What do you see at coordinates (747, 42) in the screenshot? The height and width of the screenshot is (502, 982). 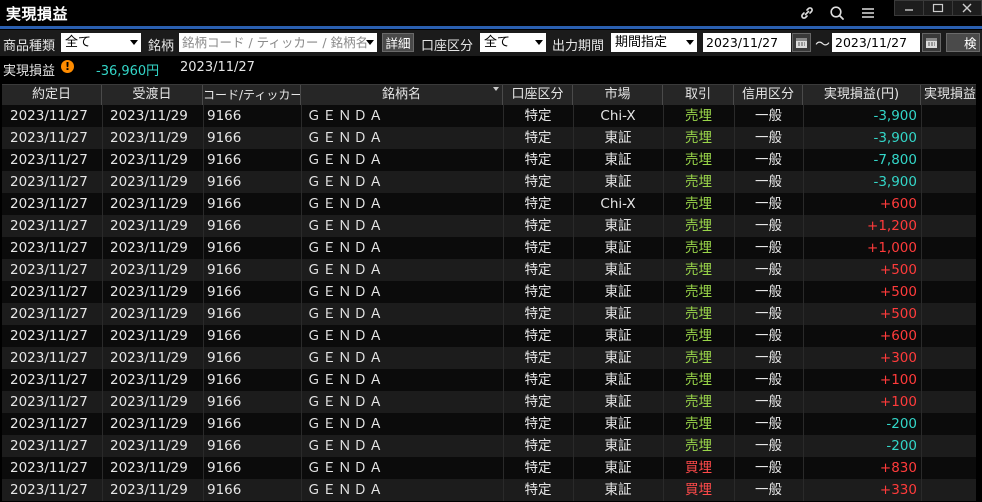 I see `date-from-input: 2023/11/27` at bounding box center [747, 42].